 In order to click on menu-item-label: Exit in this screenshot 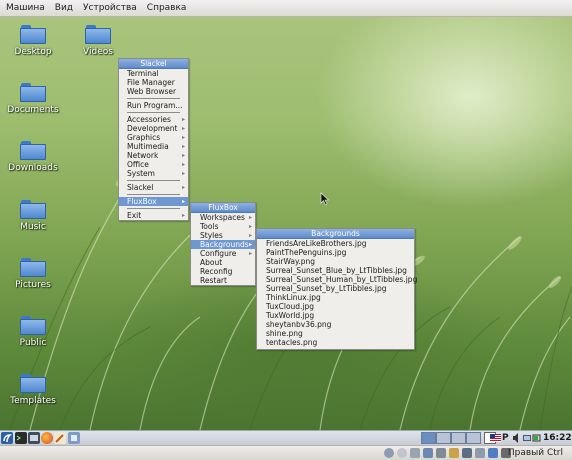, I will do `click(134, 215)`.